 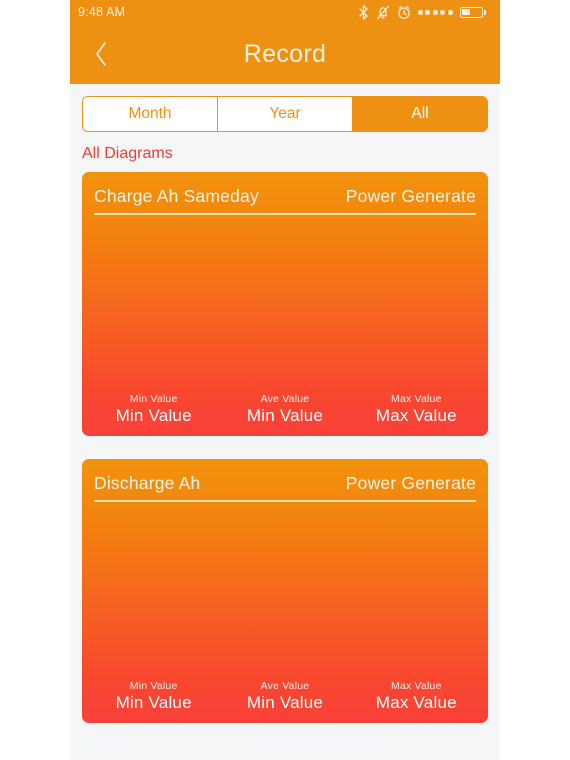 I want to click on card-header: Discharge Ah Power Generate, so click(x=285, y=480).